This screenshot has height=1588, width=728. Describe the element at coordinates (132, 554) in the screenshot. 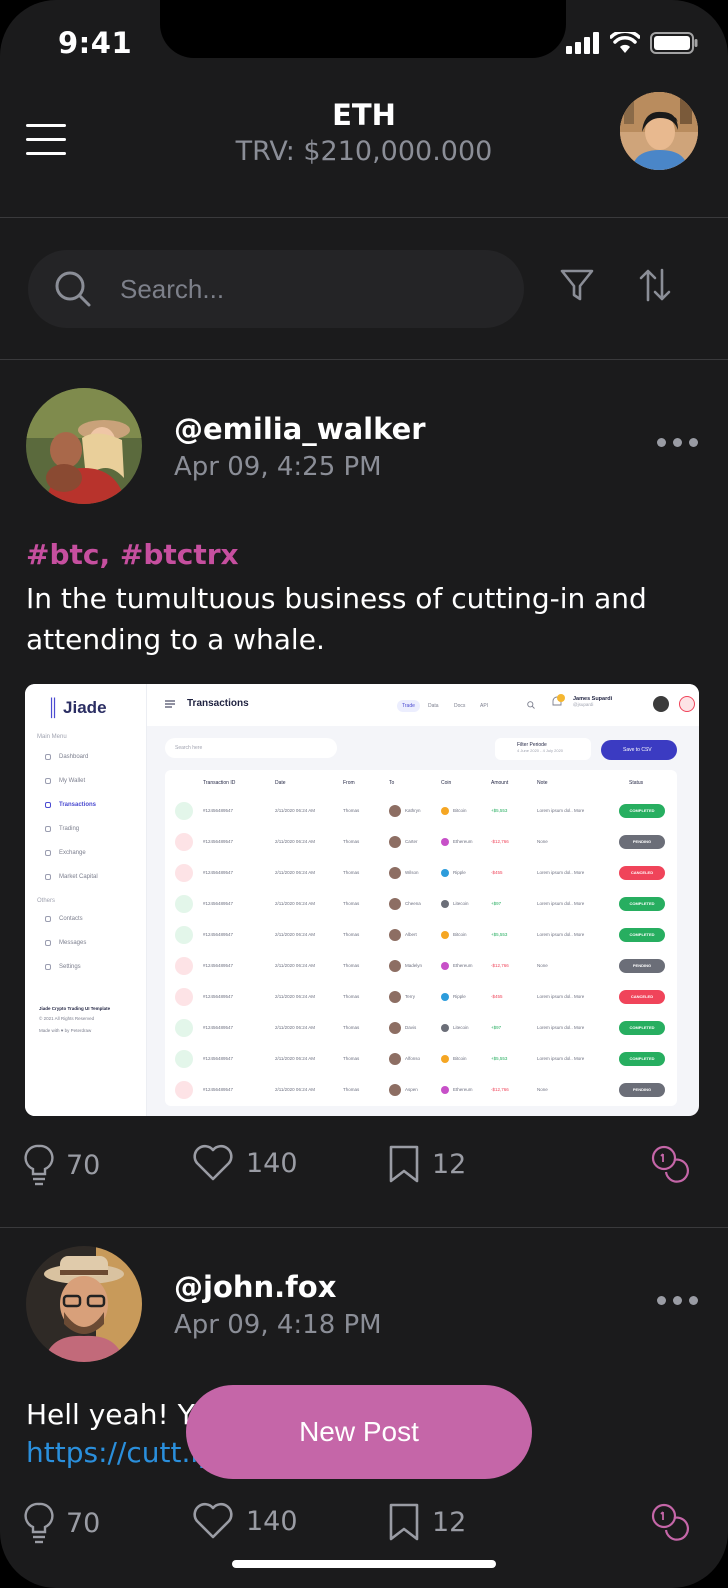

I see `post-hashtags: #btc, #btctrx` at that location.